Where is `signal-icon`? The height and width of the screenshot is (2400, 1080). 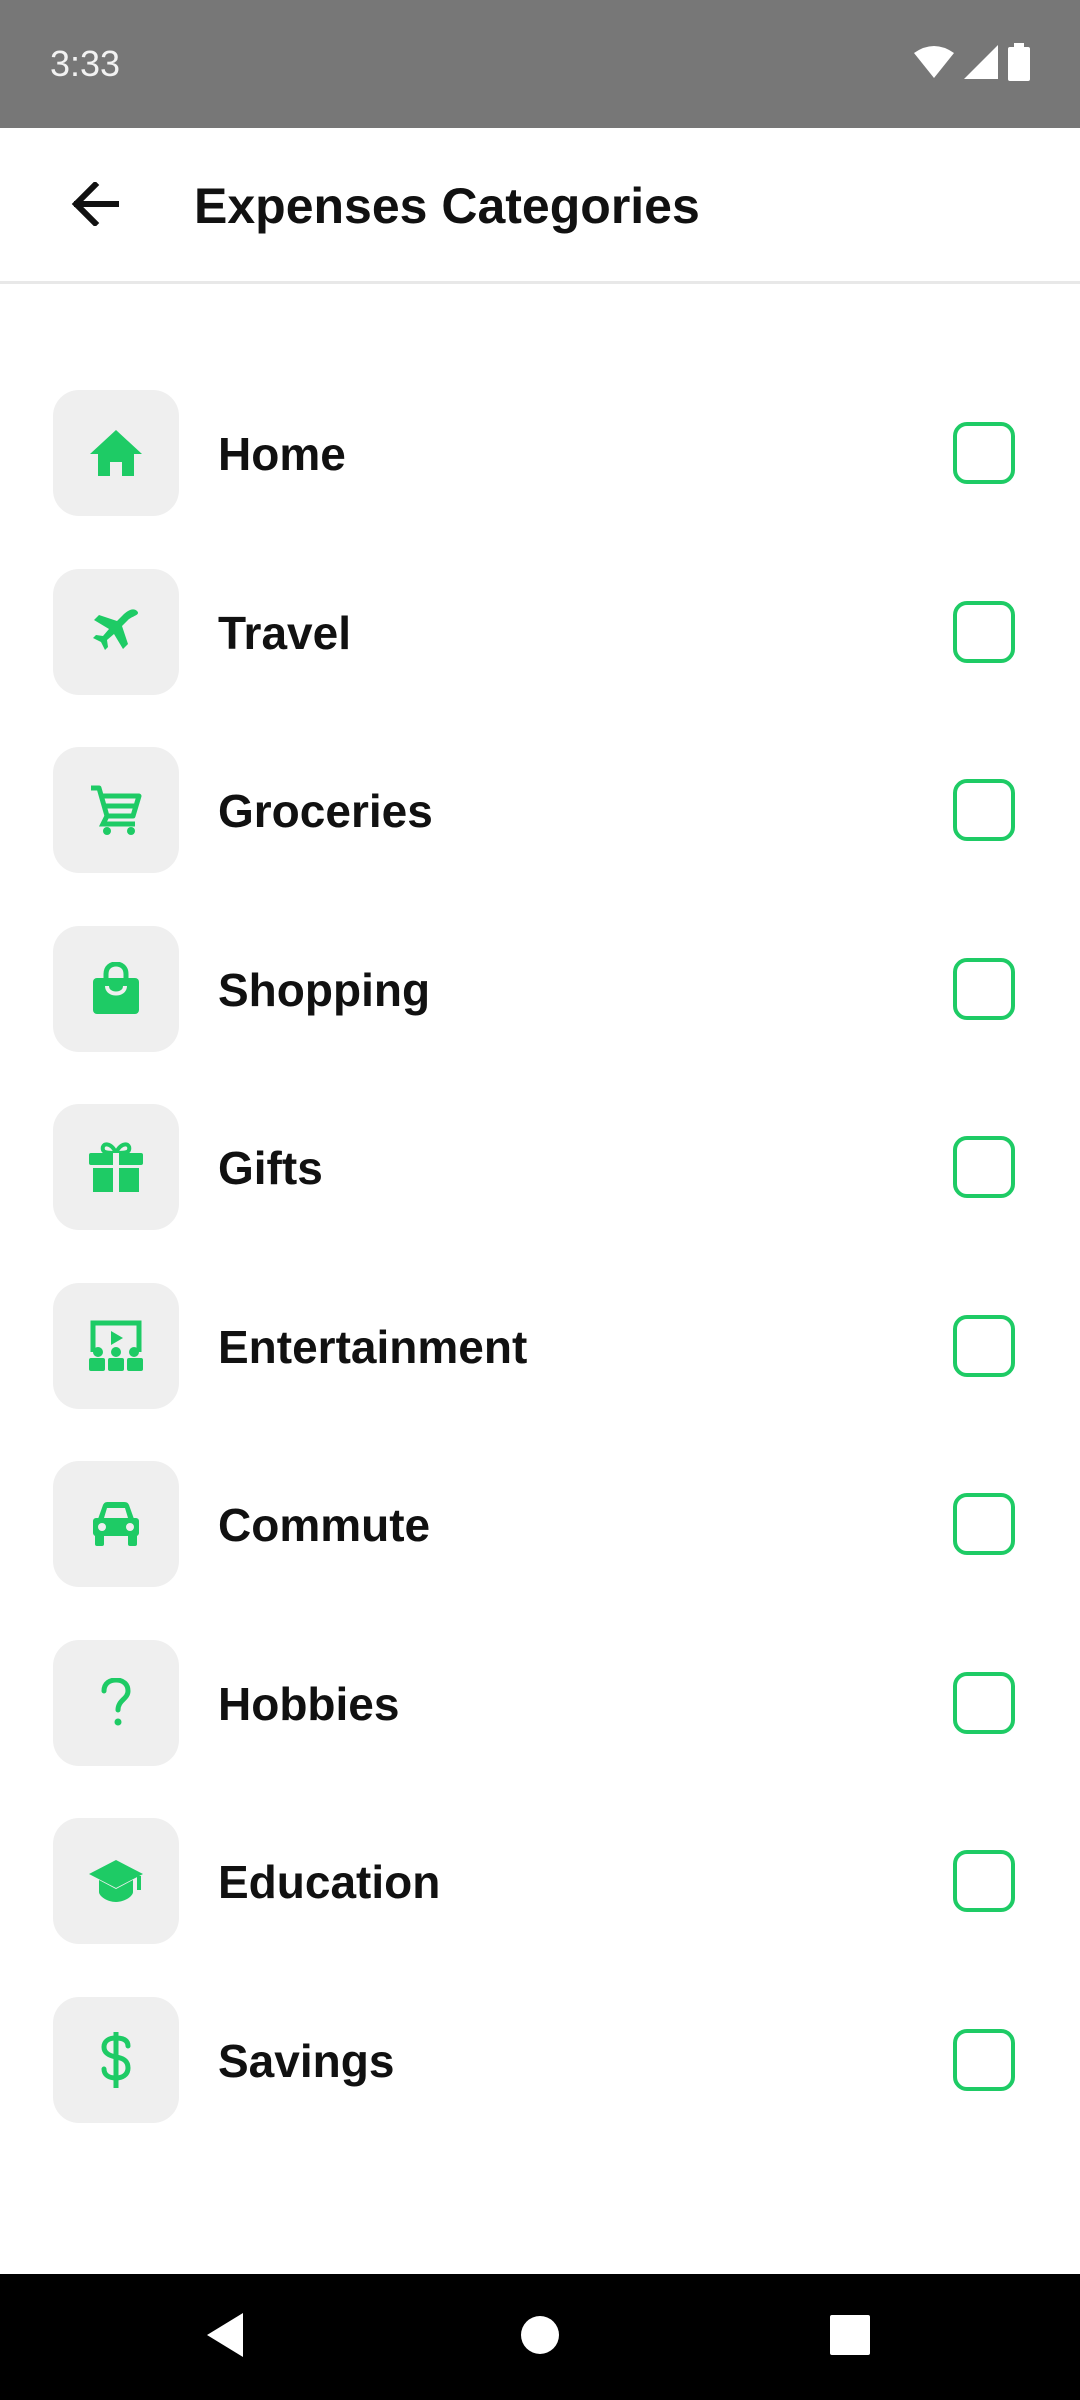 signal-icon is located at coordinates (981, 64).